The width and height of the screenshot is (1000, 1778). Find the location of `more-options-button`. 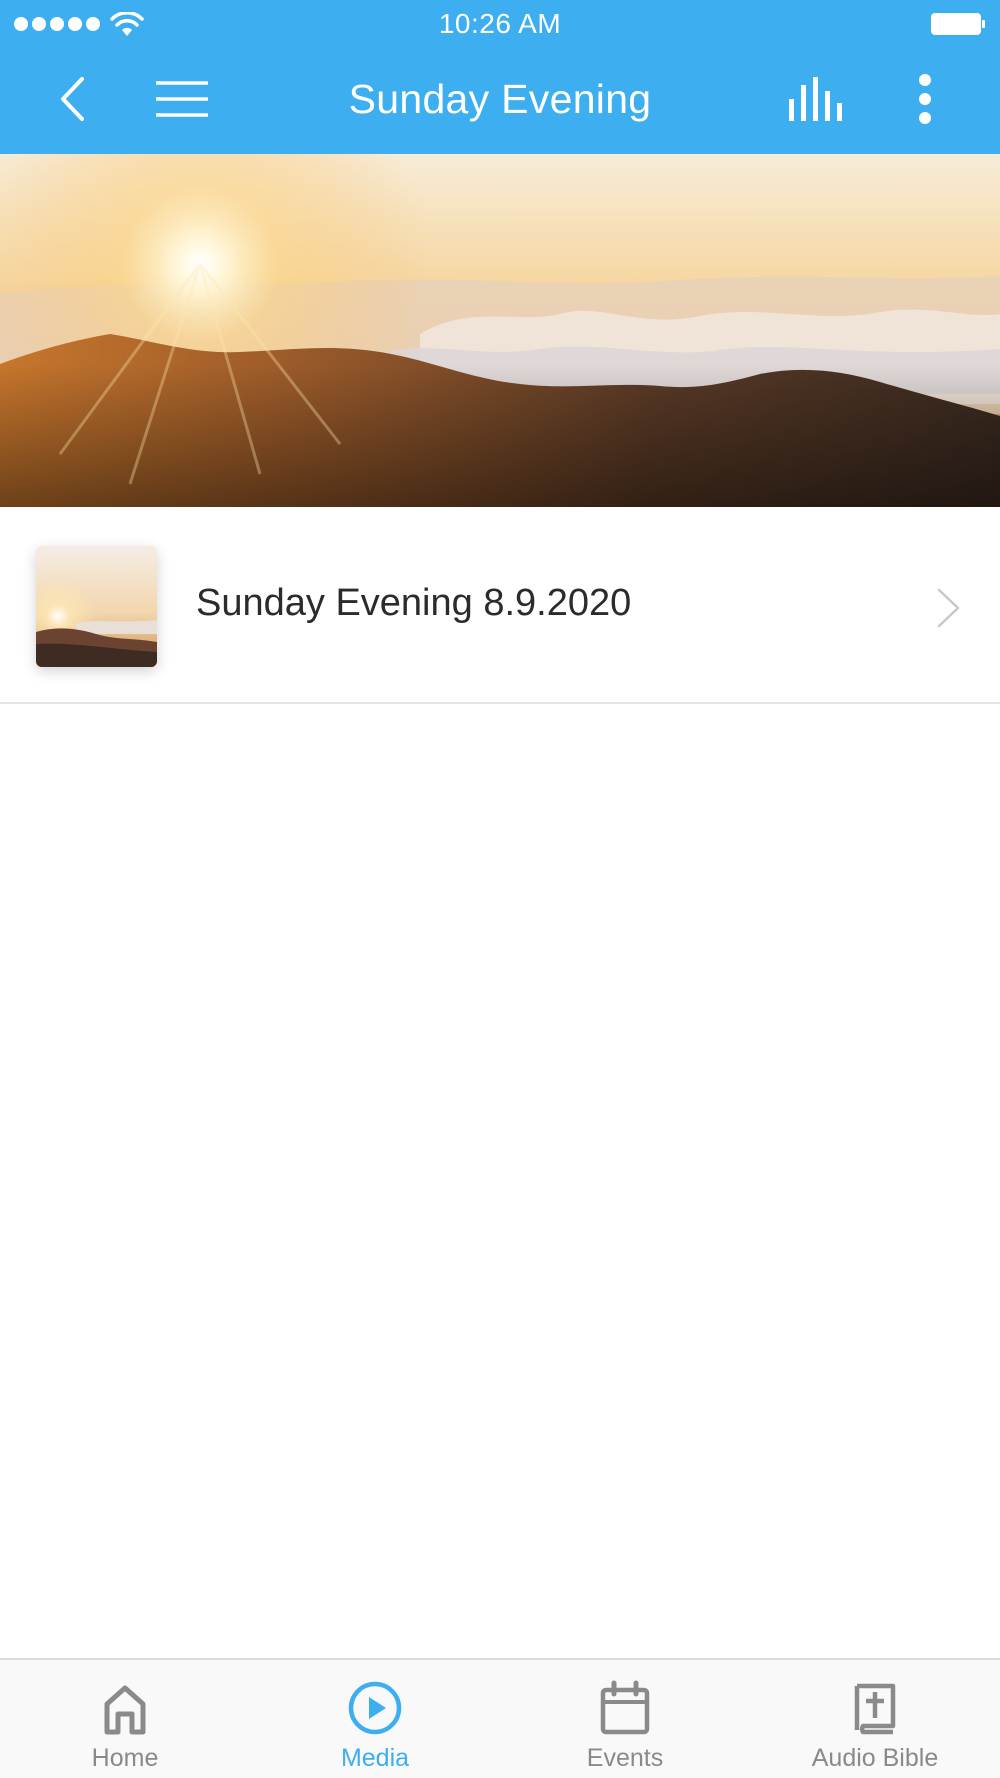

more-options-button is located at coordinates (925, 99).